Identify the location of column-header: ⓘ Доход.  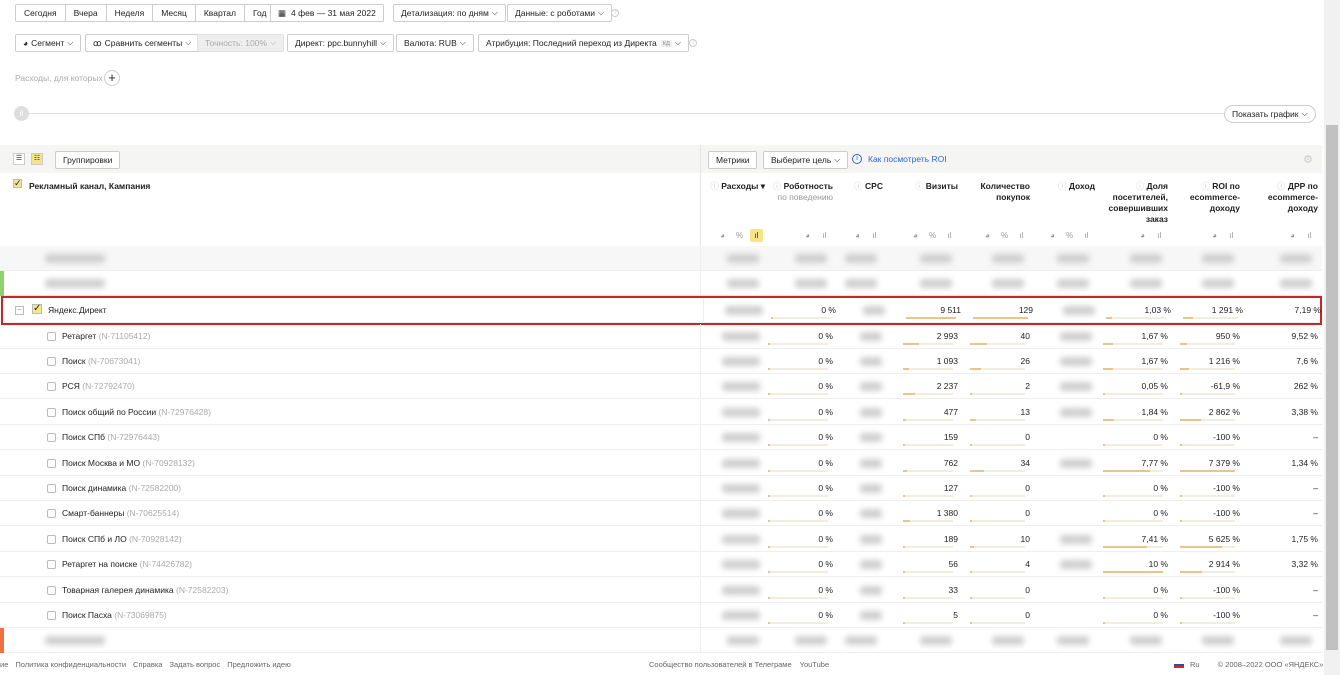
(1067, 186).